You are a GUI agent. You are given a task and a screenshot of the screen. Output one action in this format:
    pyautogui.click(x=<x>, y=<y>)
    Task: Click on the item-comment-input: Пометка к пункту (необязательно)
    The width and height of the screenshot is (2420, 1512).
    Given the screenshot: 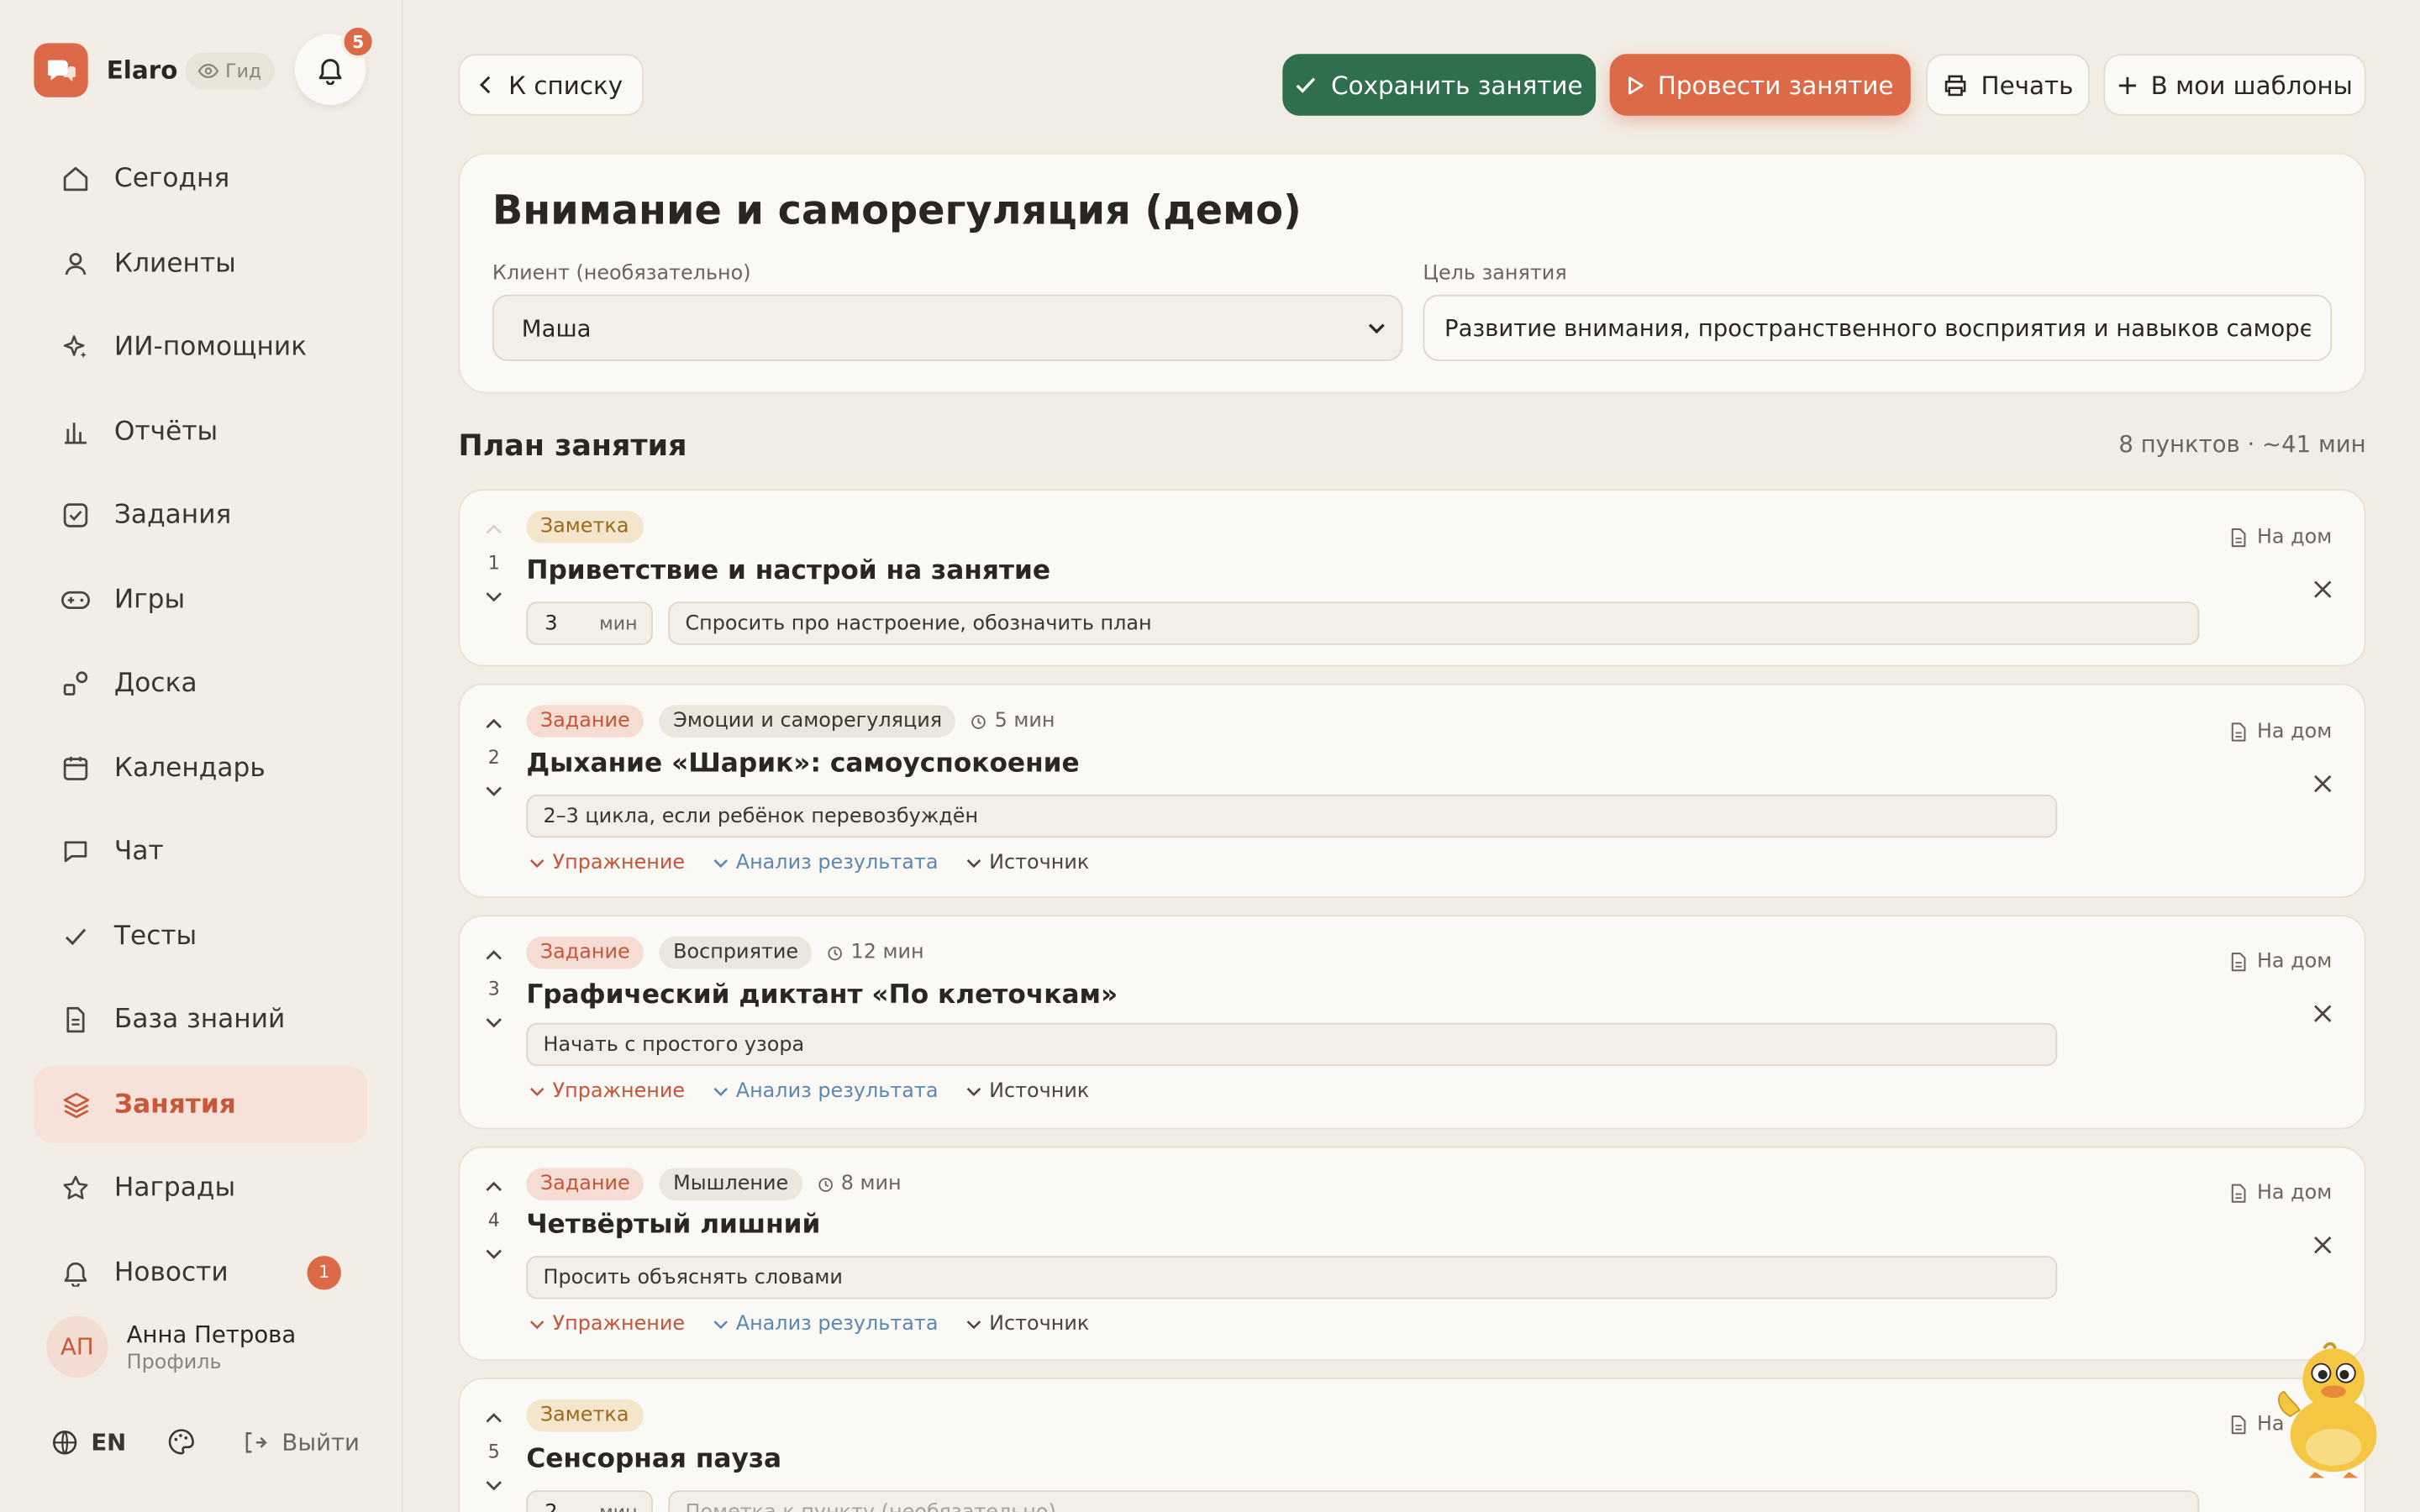 What is the action you would take?
    pyautogui.click(x=1434, y=1501)
    